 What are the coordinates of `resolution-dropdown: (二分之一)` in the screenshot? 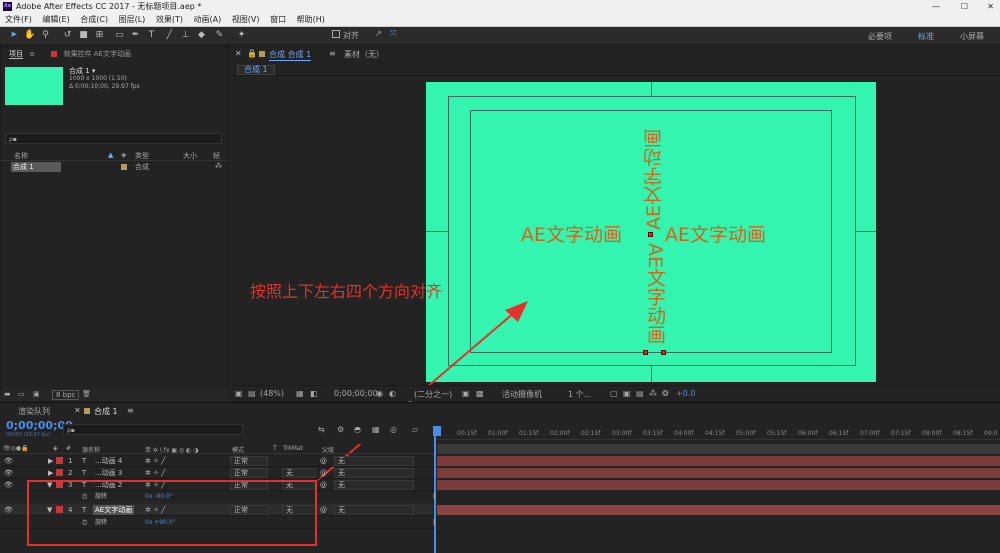 It's located at (433, 394).